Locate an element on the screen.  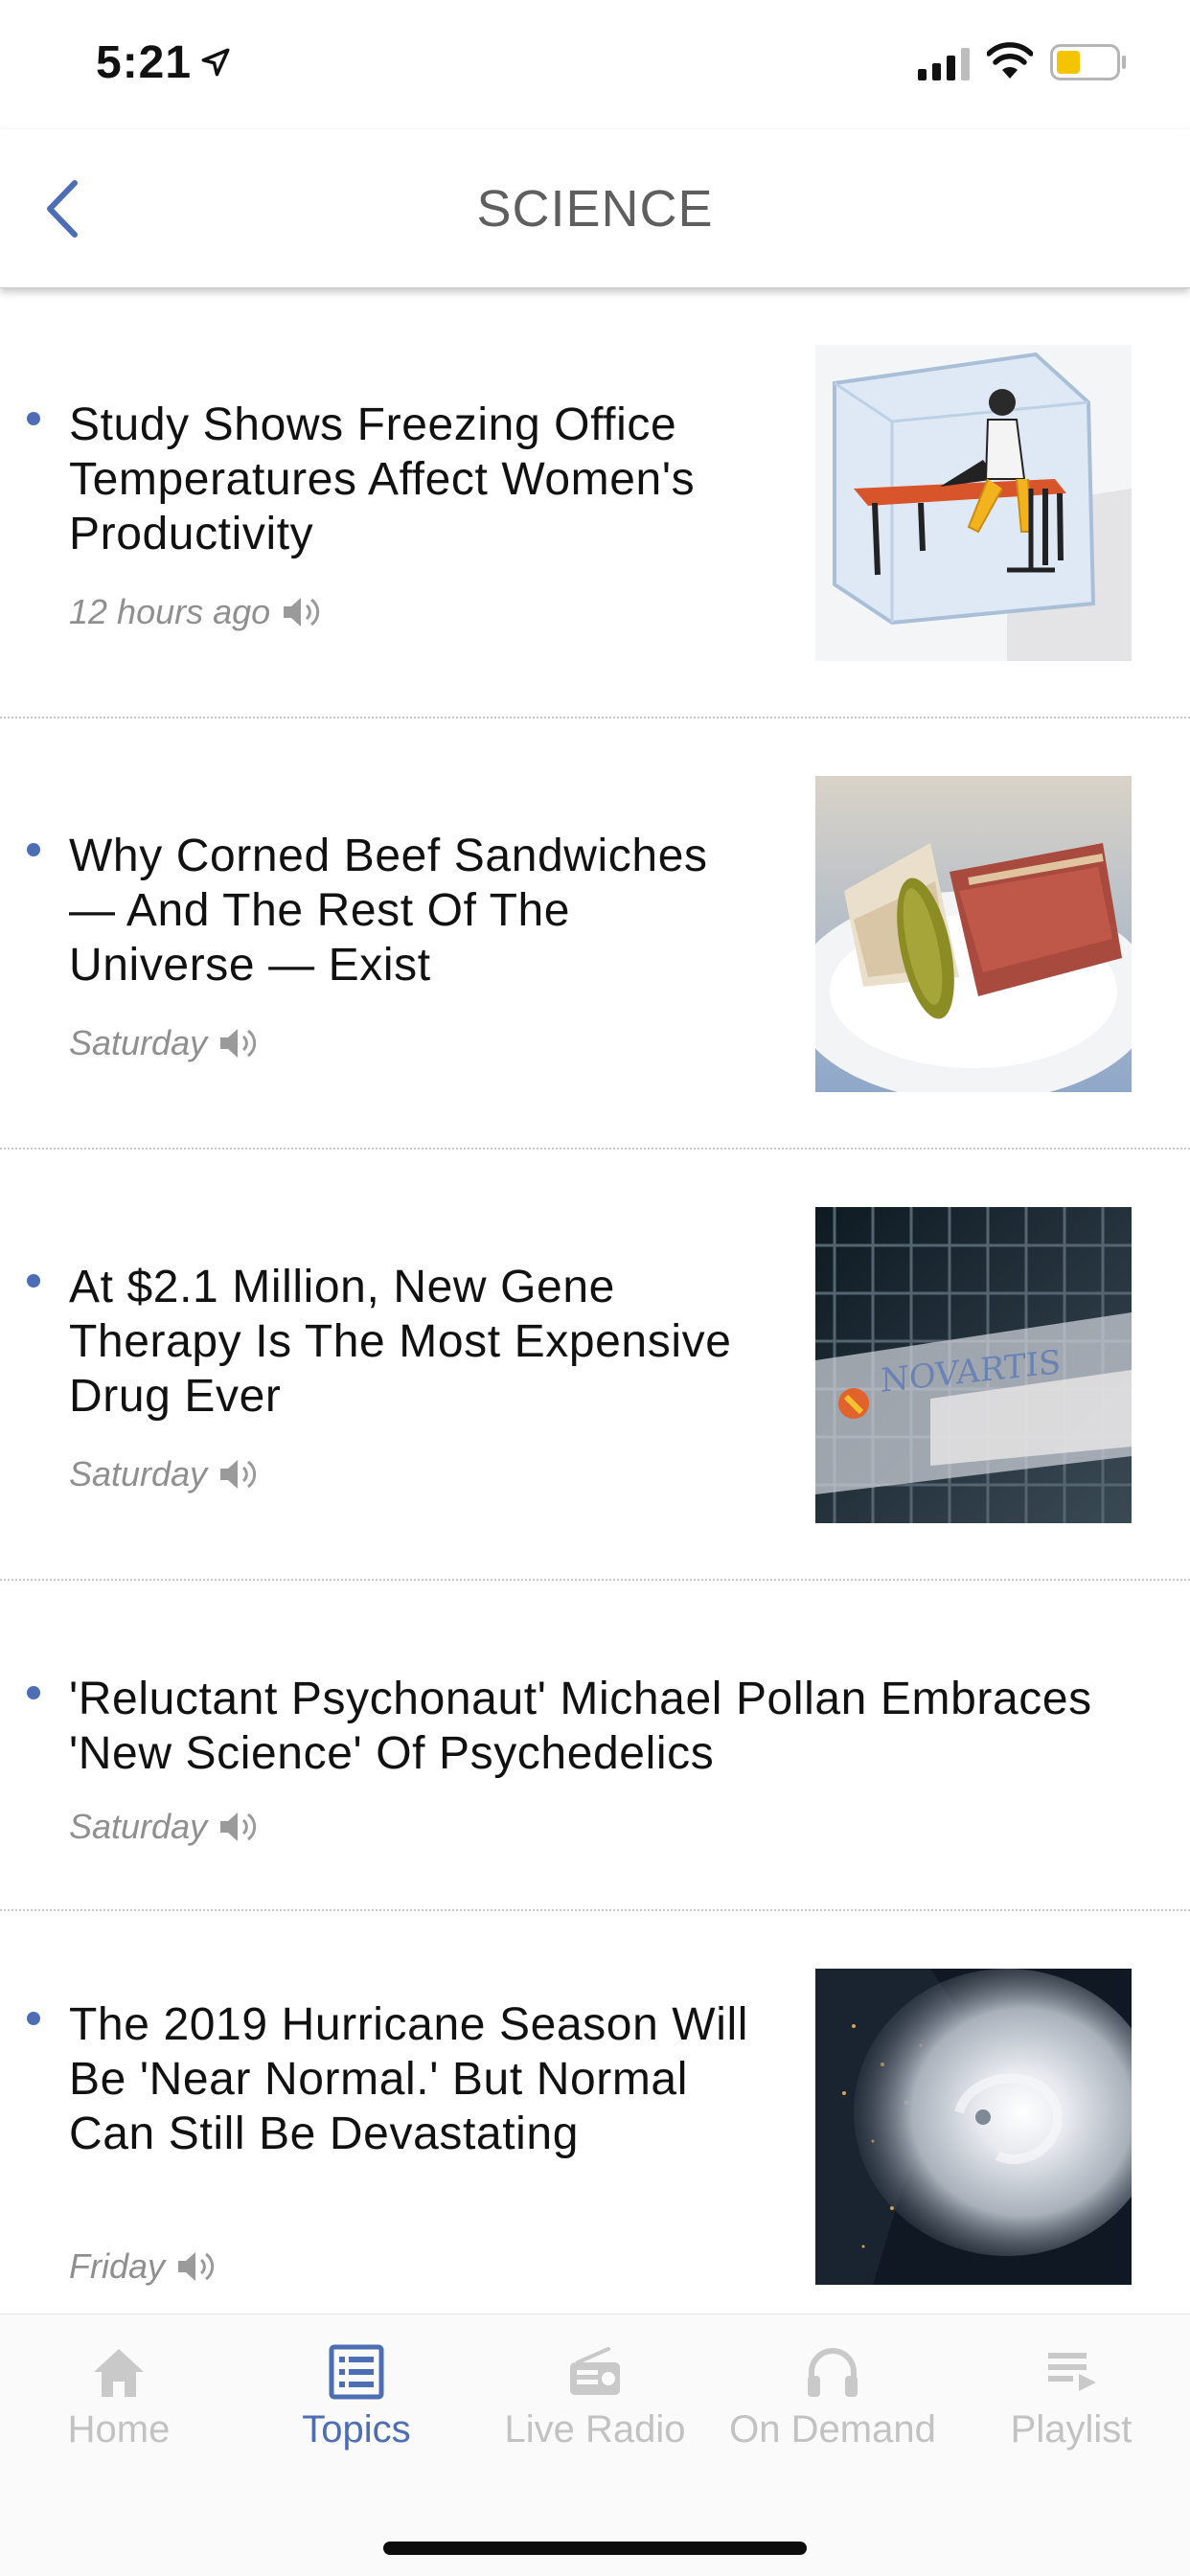
novartis-building-image: NOVARTIS is located at coordinates (974, 1365).